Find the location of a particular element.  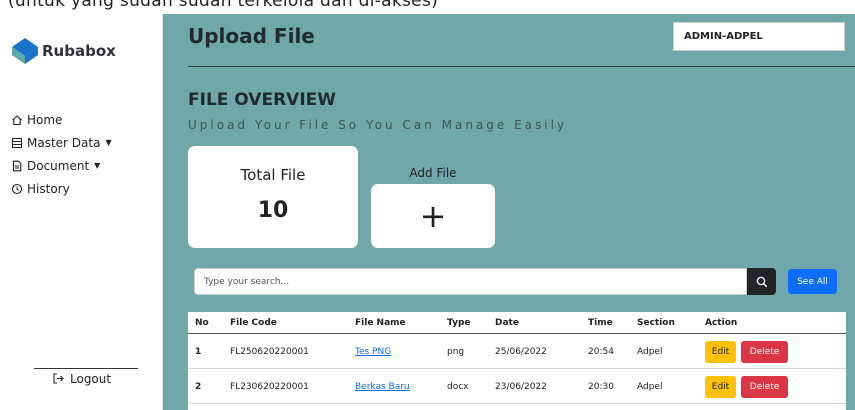

logout-button: Logout is located at coordinates (81, 379).